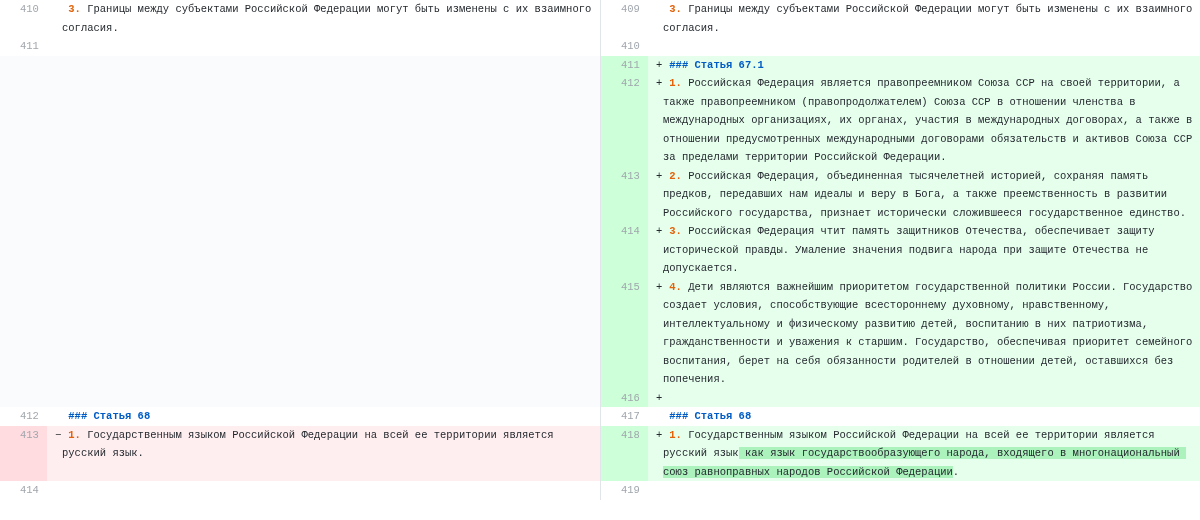  Describe the element at coordinates (308, 444) in the screenshot. I see `code-line: 1. Государственным языком Российской Федерации на всей ее территории является русский язык.` at that location.